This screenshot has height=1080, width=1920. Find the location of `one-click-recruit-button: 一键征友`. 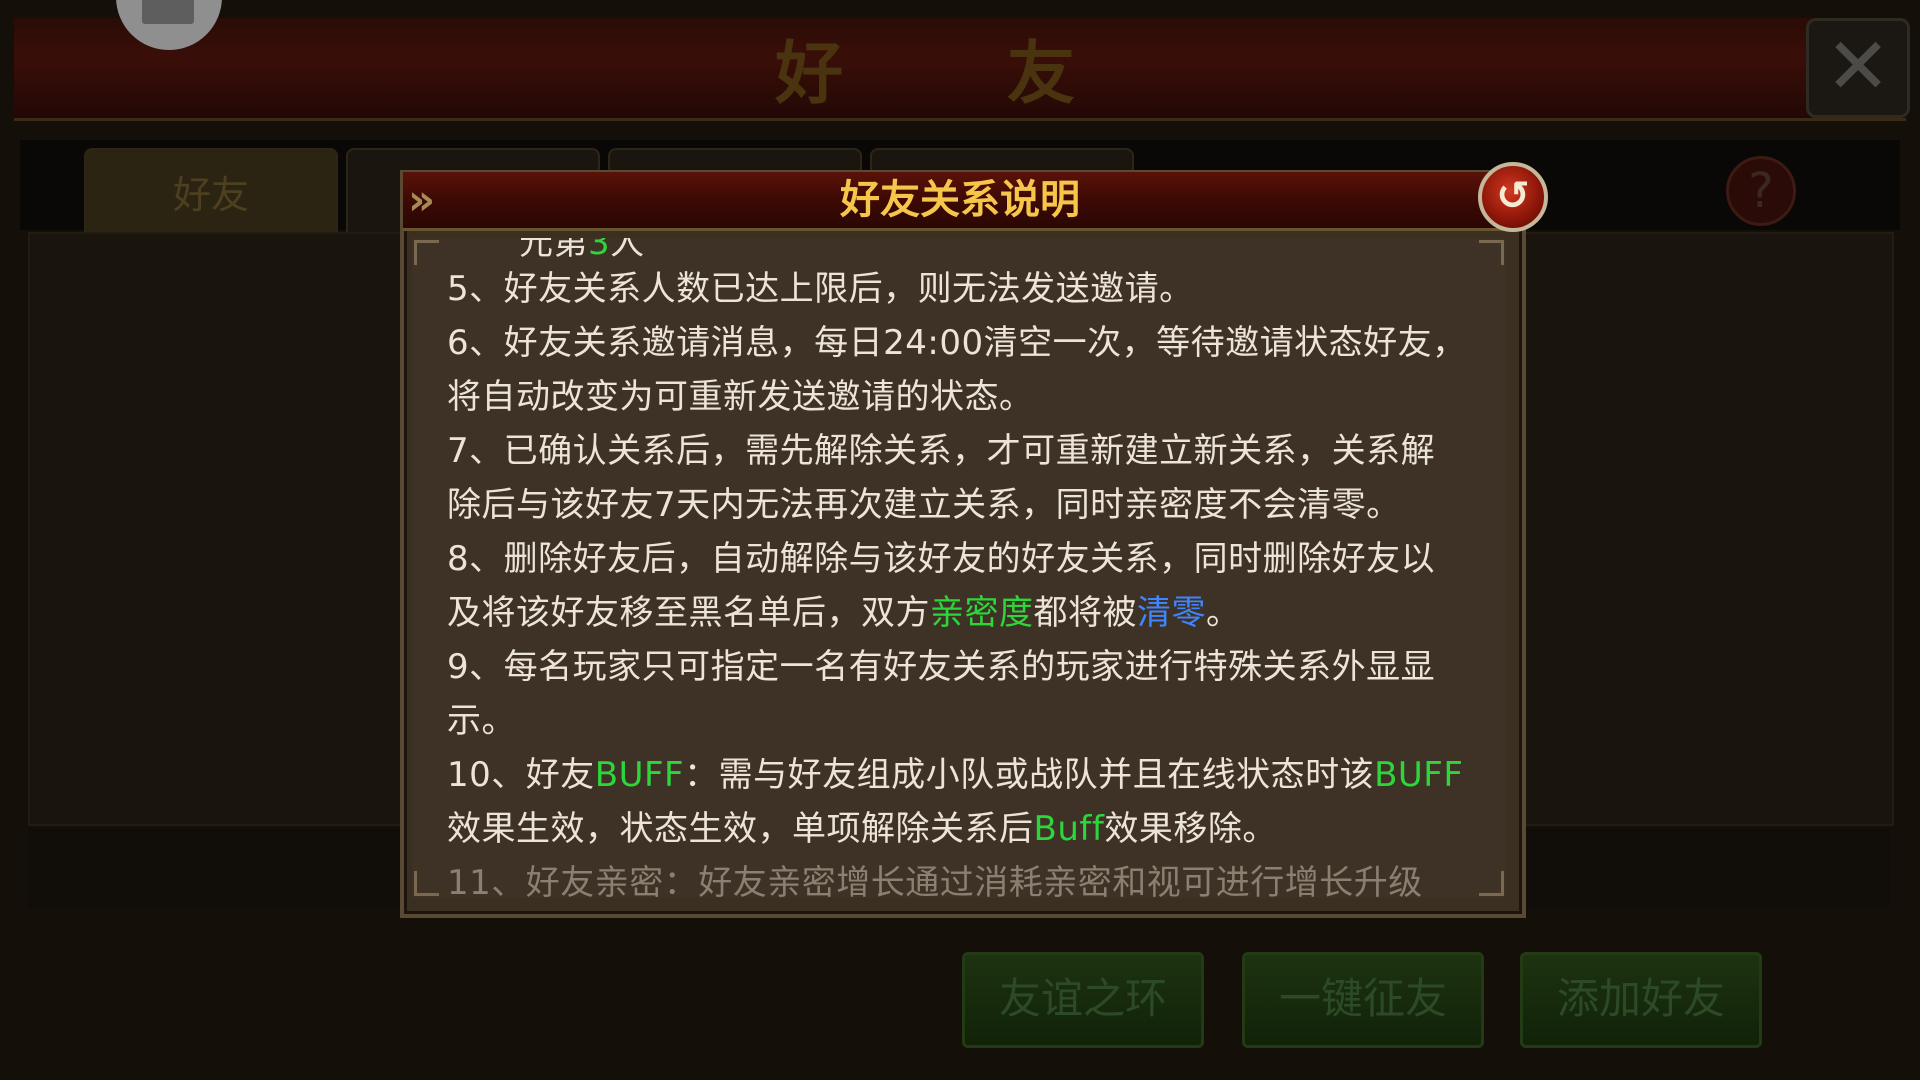

one-click-recruit-button: 一键征友 is located at coordinates (1363, 1000).